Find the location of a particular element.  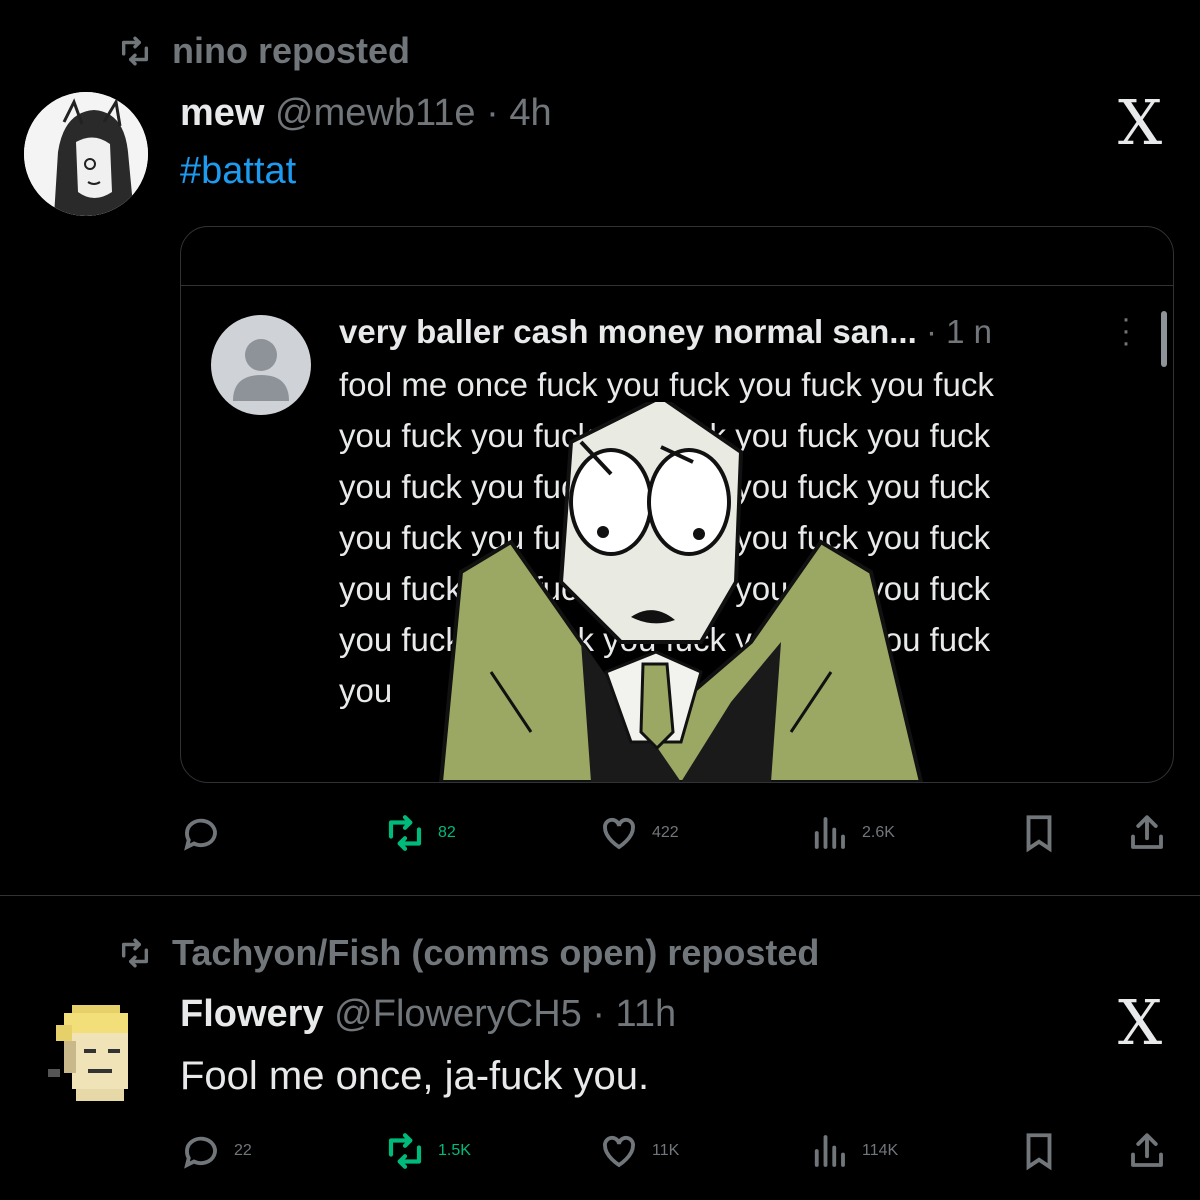

handle-time: @FloweryCH5 · 11h is located at coordinates (505, 1014).